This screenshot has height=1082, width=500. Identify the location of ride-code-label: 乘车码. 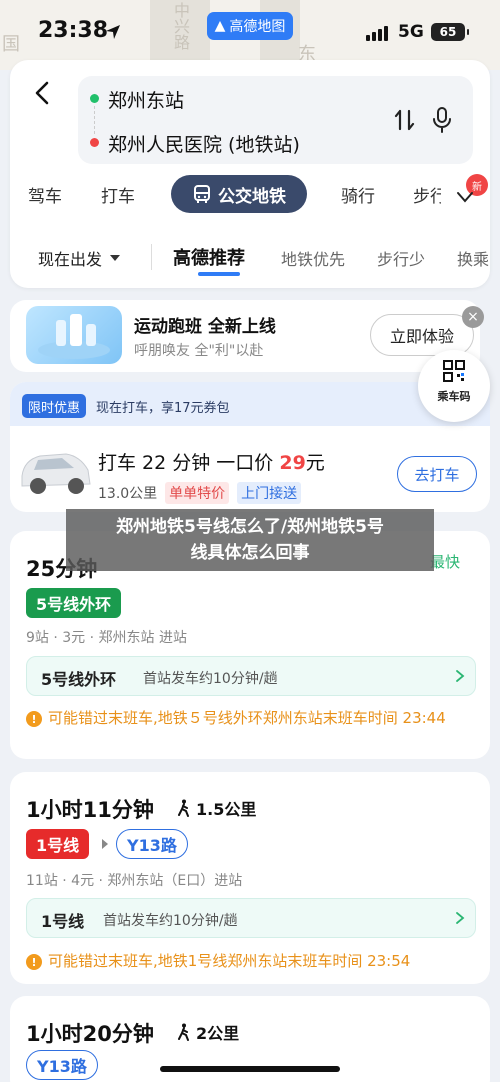
(454, 396).